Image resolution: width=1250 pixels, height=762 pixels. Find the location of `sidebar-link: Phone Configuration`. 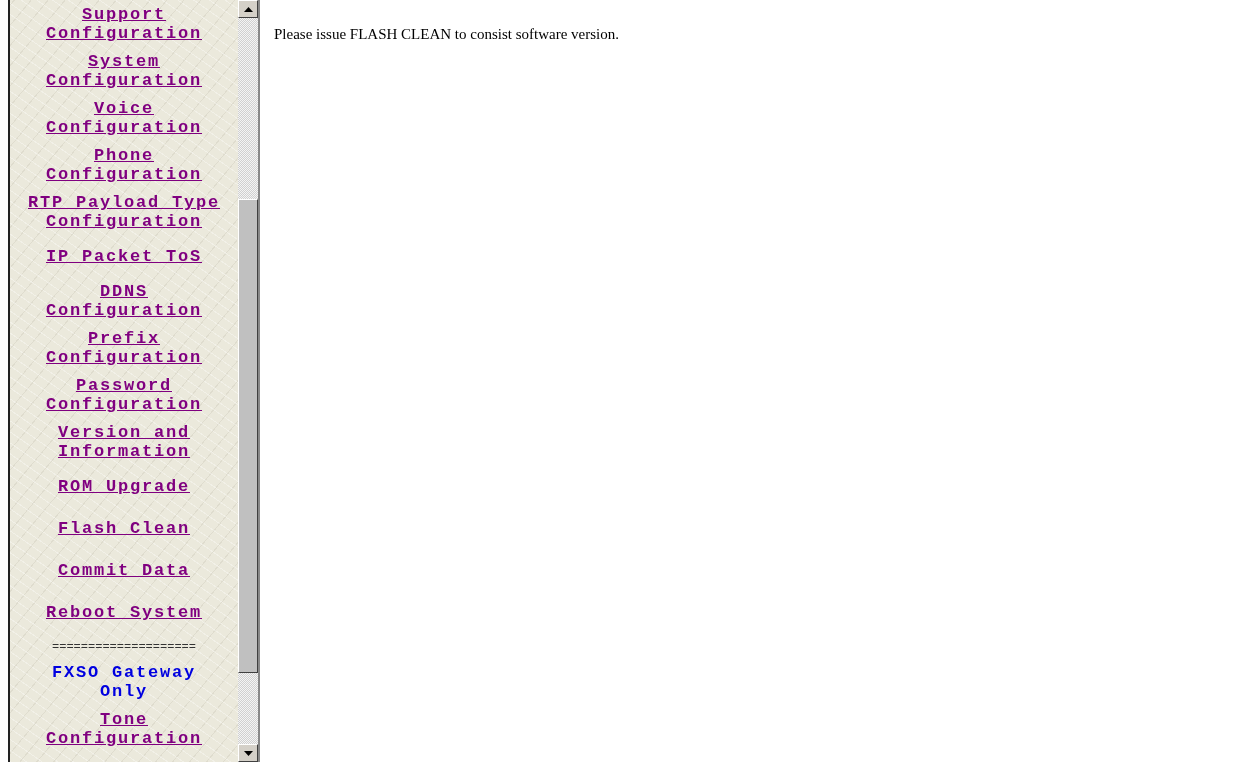

sidebar-link: Phone Configuration is located at coordinates (124, 165).